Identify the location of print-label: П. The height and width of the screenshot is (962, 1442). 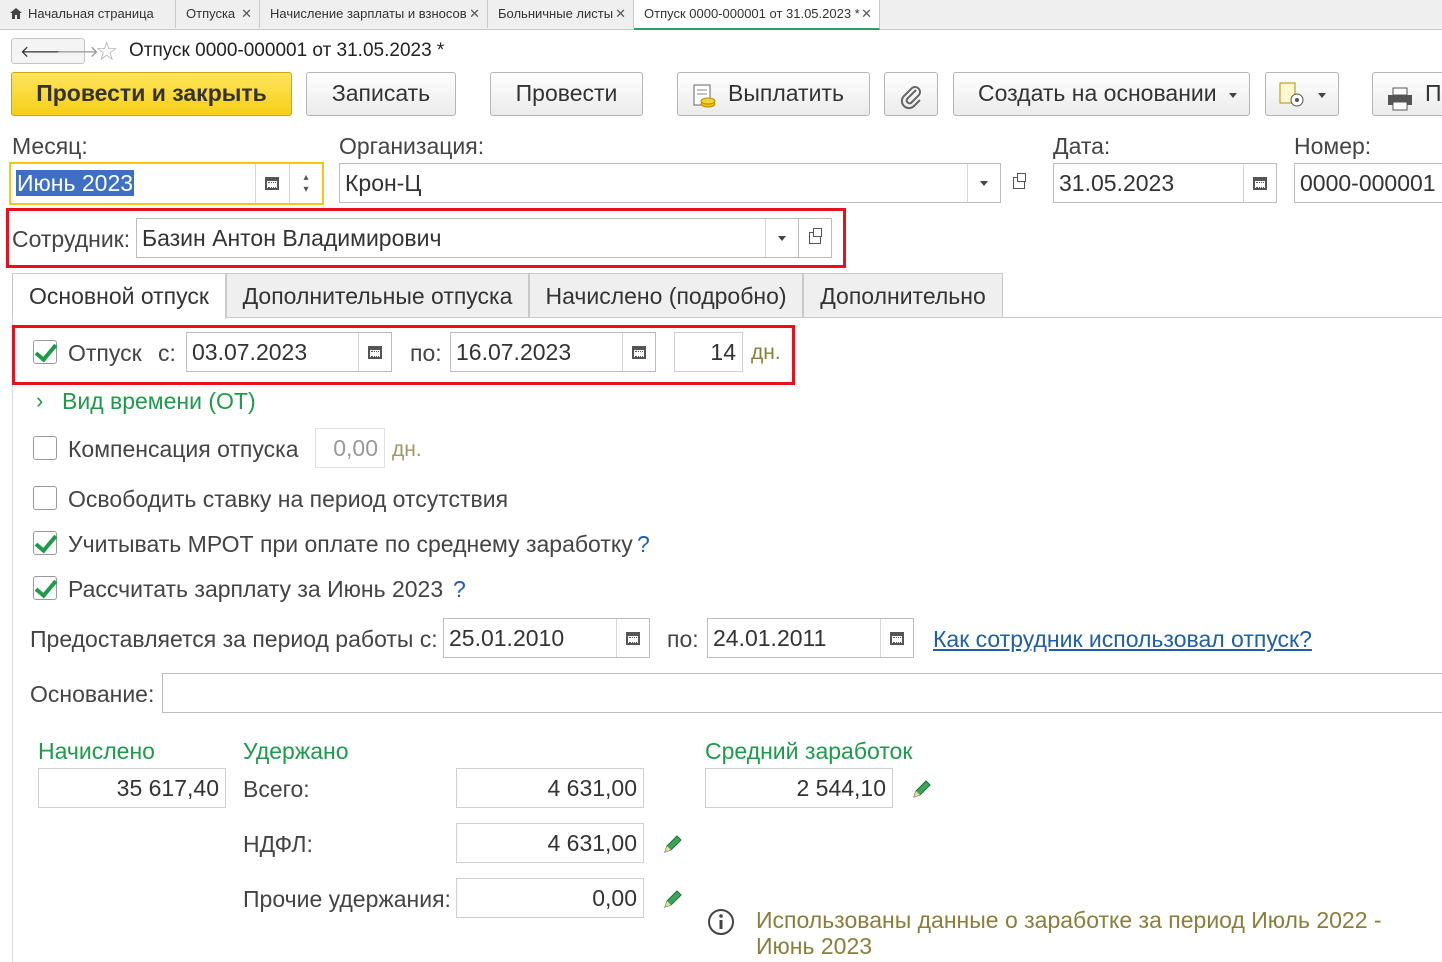
(1433, 93).